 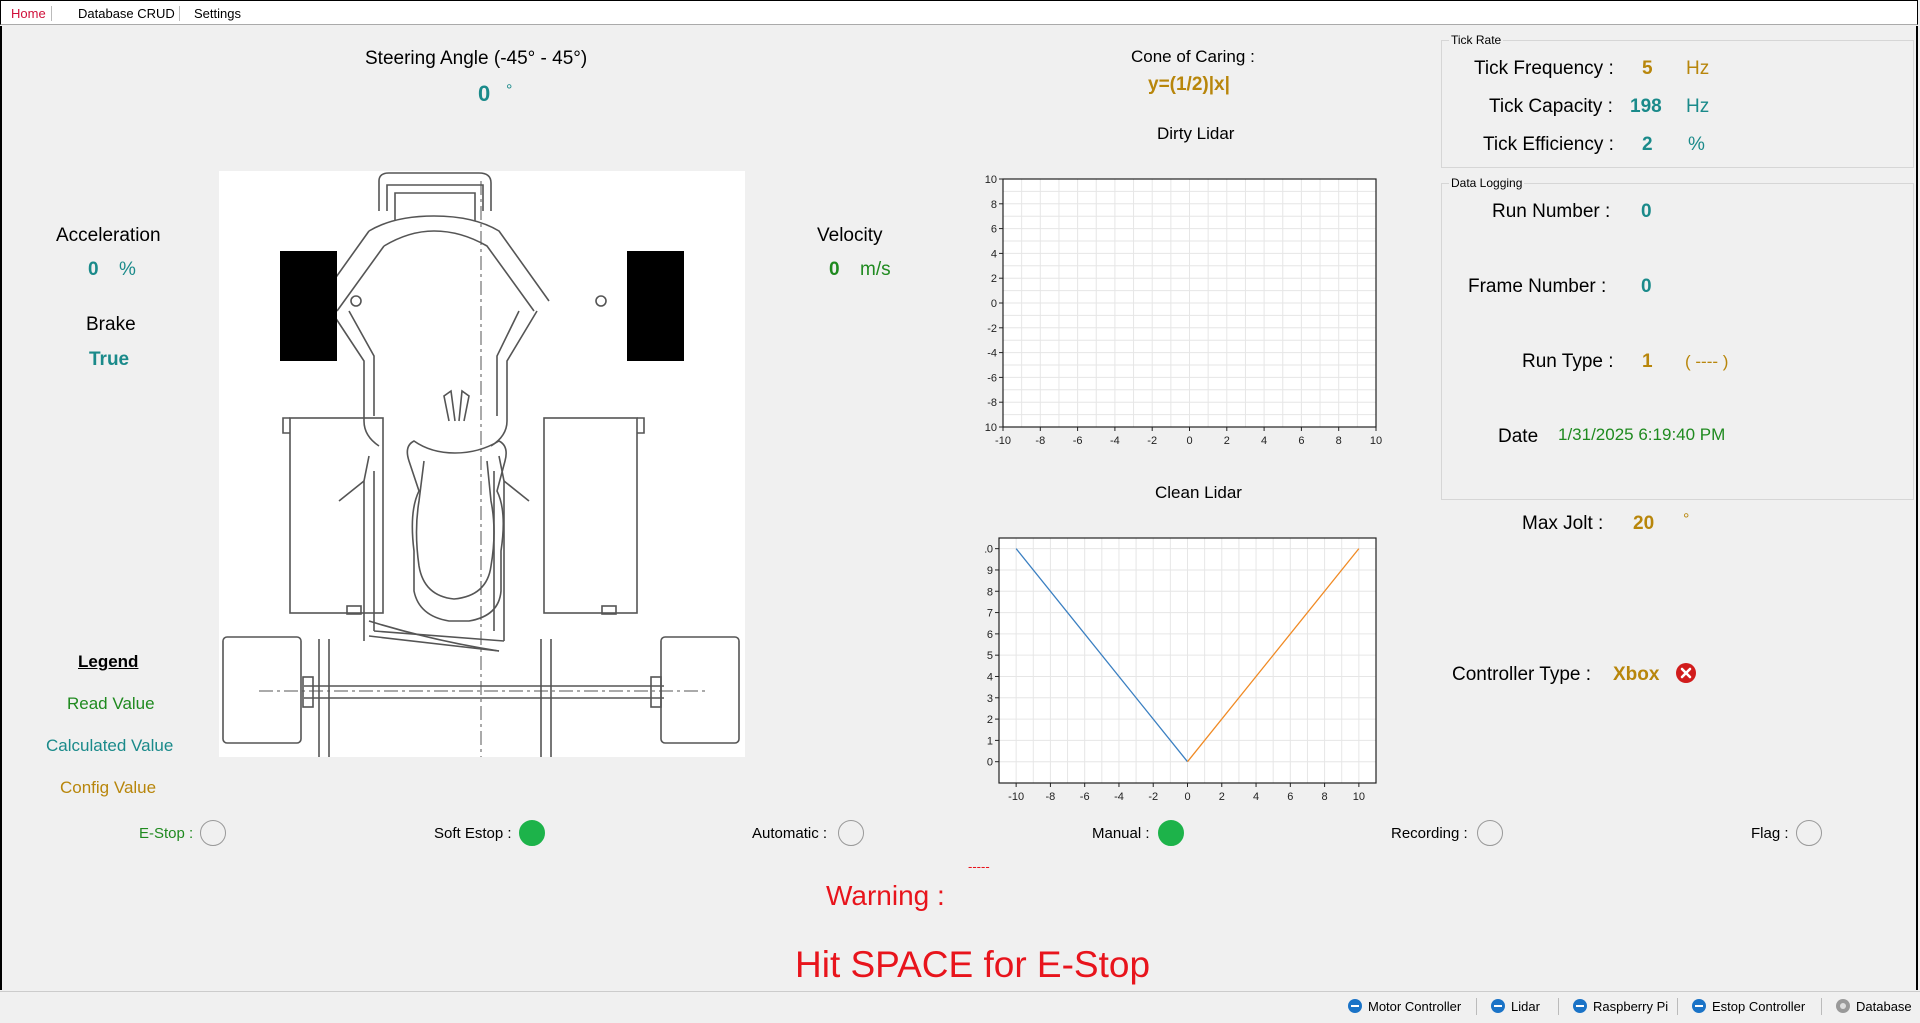 I want to click on y-tick-label: -10, so click(x=991, y=428).